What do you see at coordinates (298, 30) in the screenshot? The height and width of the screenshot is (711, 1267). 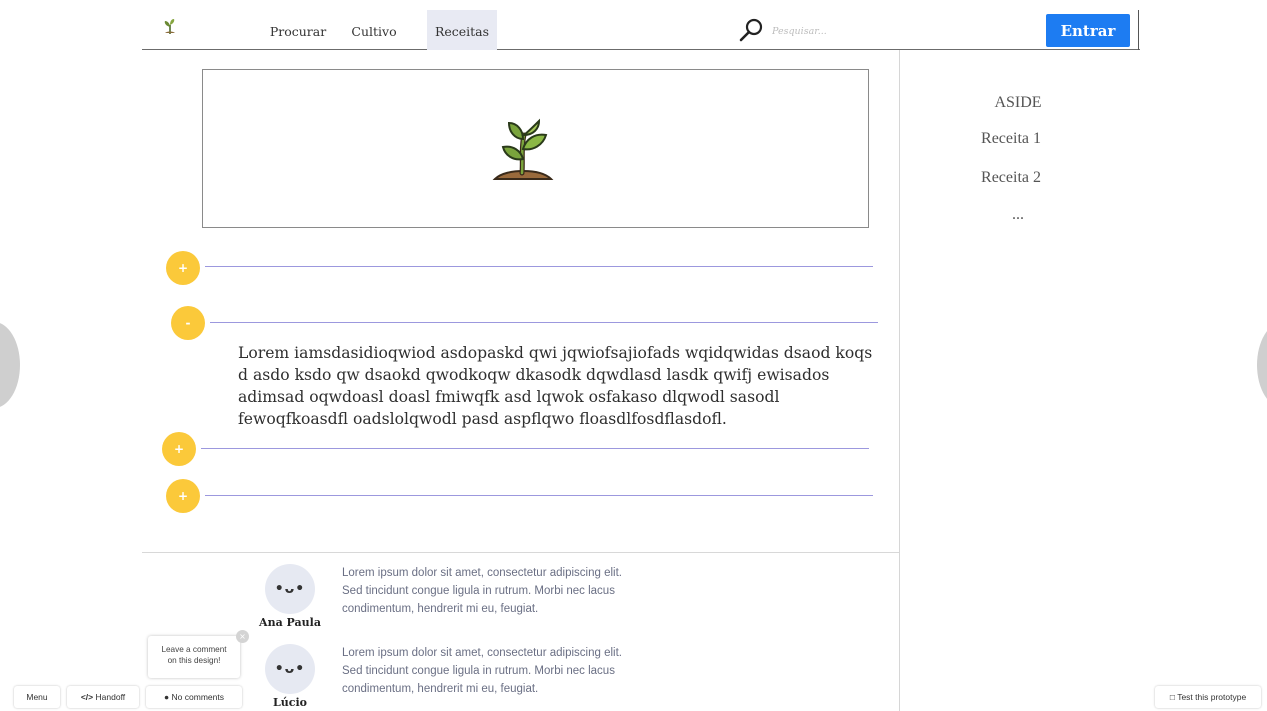 I see `nav-procurar: Procurar` at bounding box center [298, 30].